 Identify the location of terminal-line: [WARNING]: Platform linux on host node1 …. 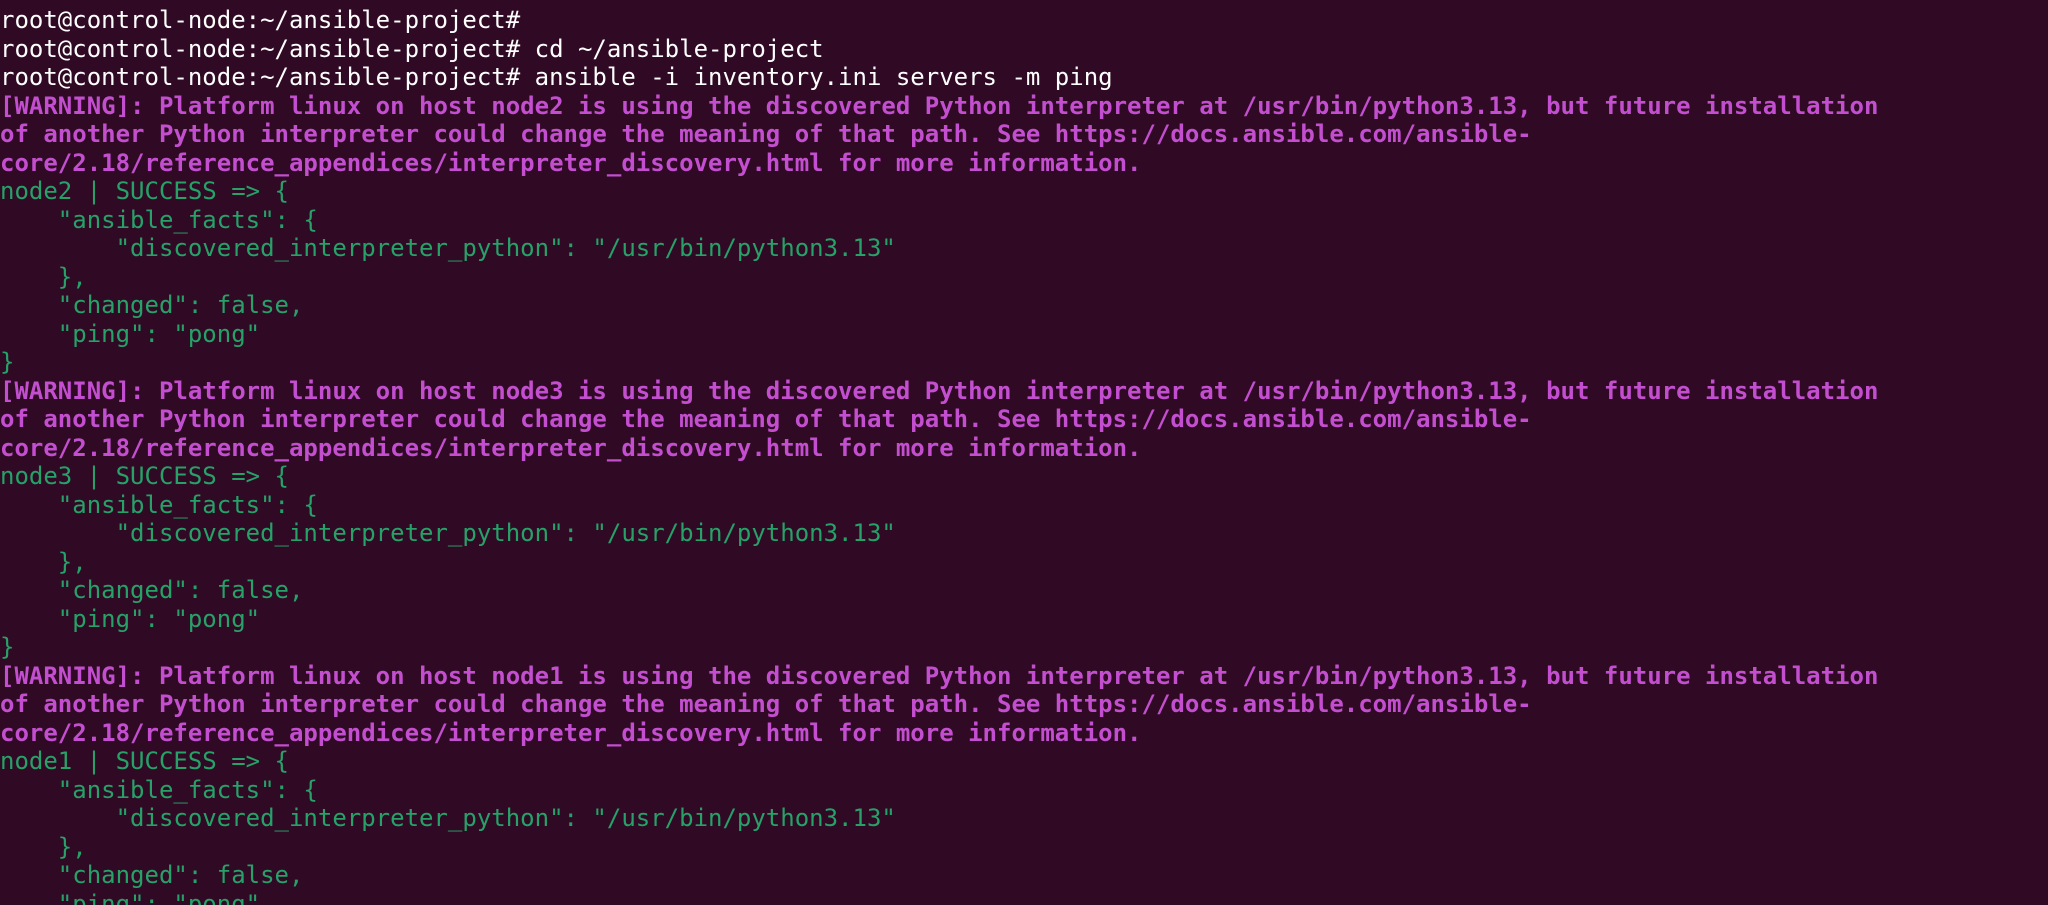
(939, 675).